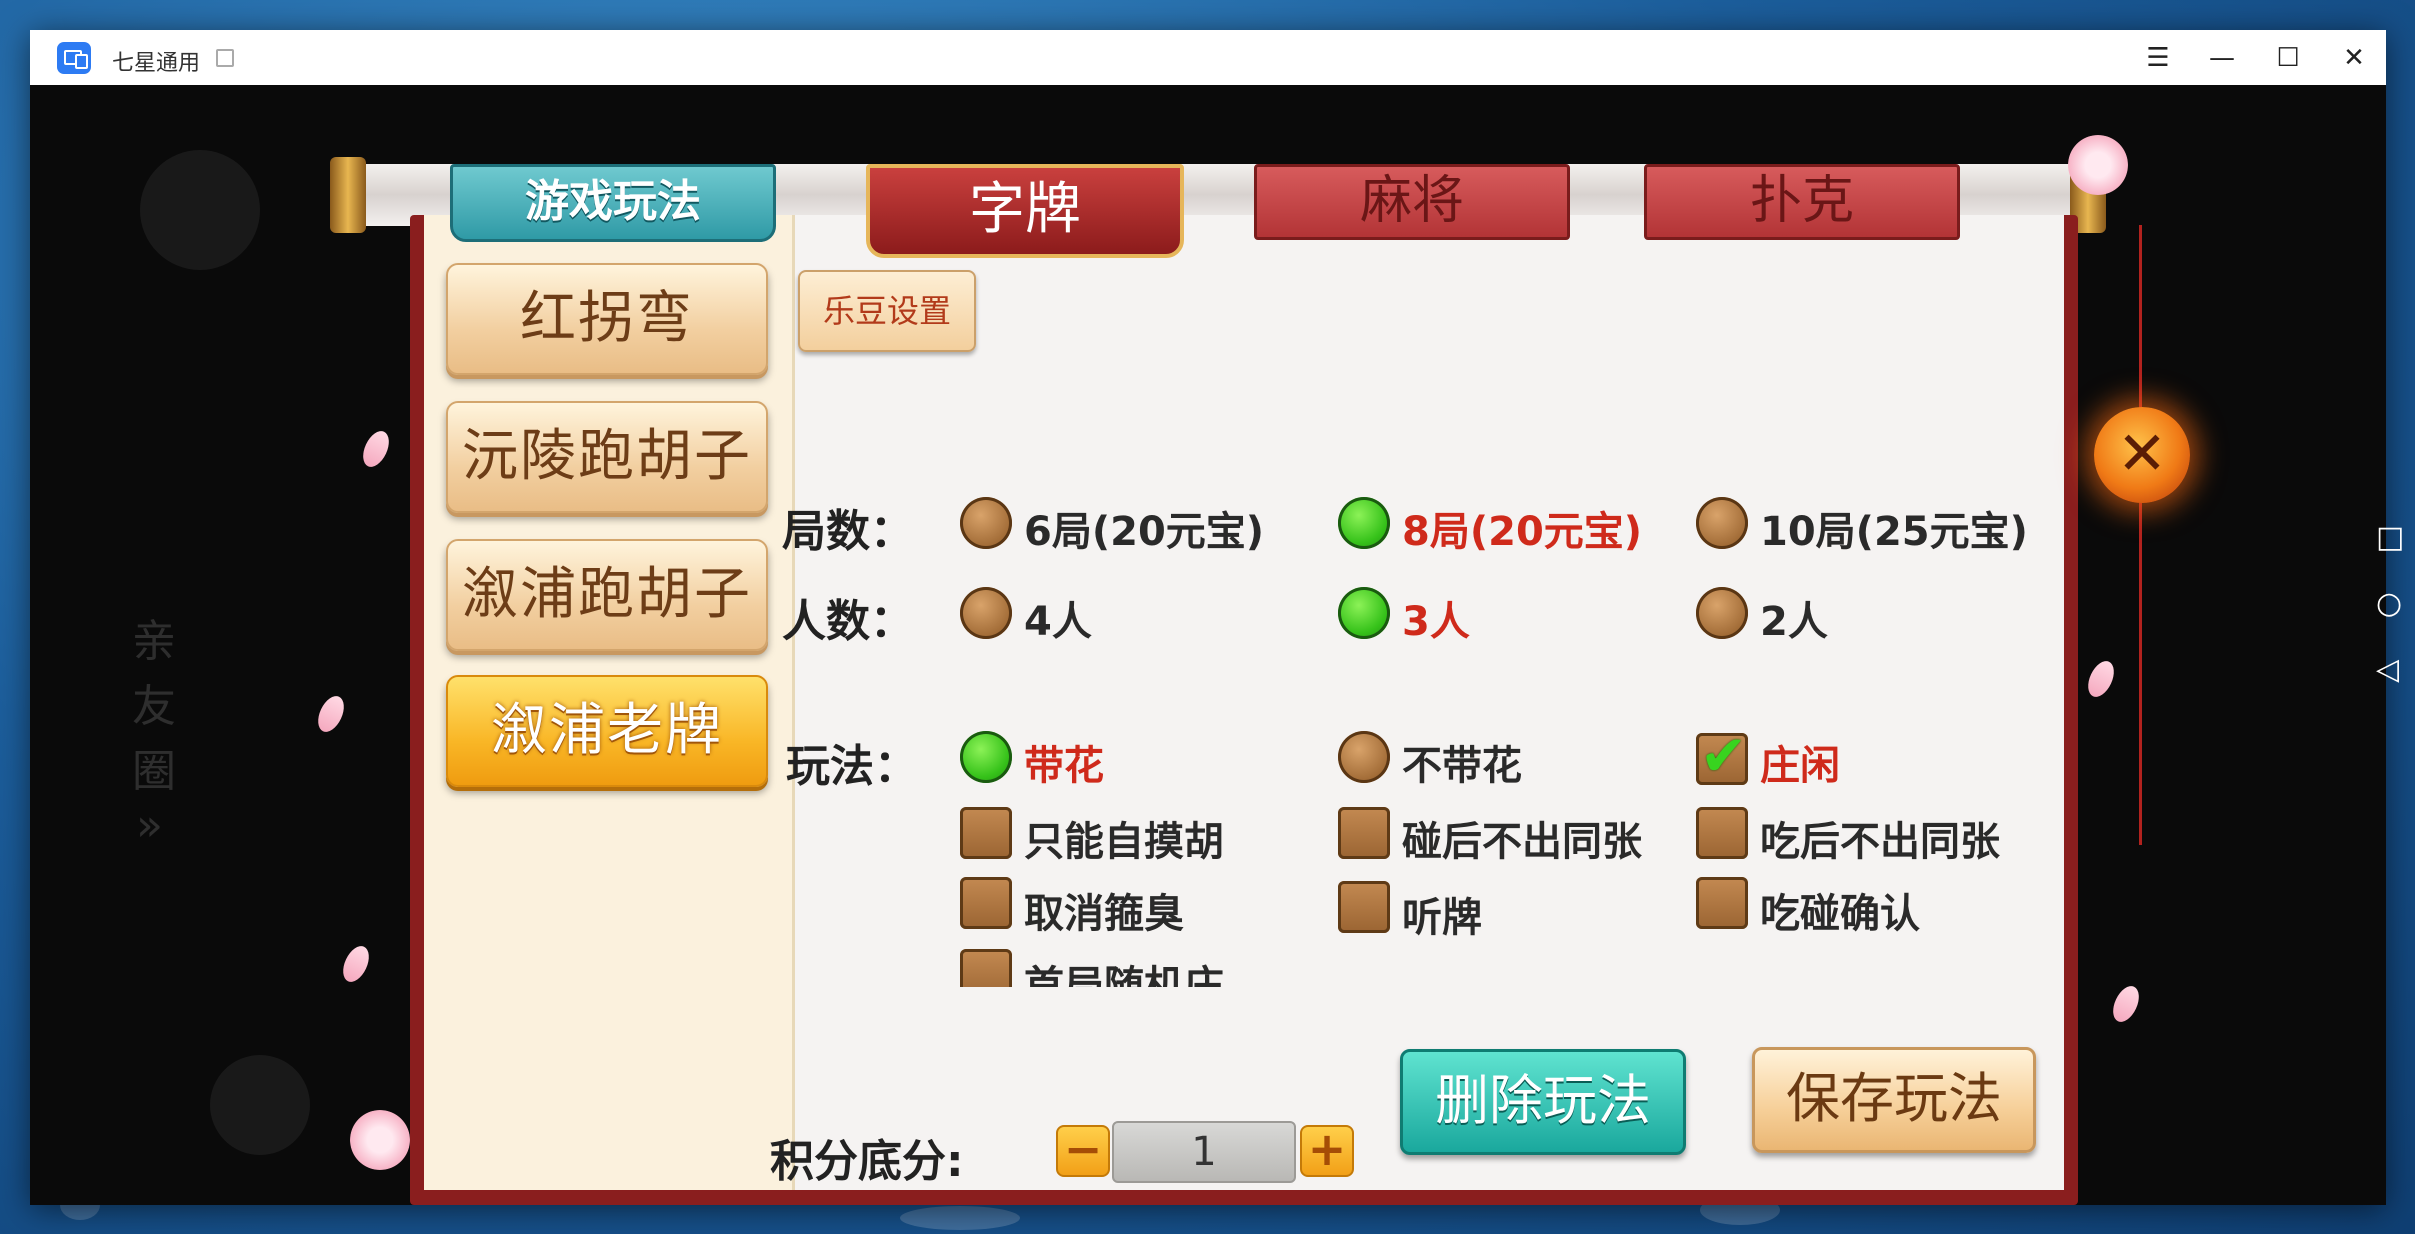 The width and height of the screenshot is (2415, 1234). Describe the element at coordinates (200, 210) in the screenshot. I see `back-button-bg` at that location.